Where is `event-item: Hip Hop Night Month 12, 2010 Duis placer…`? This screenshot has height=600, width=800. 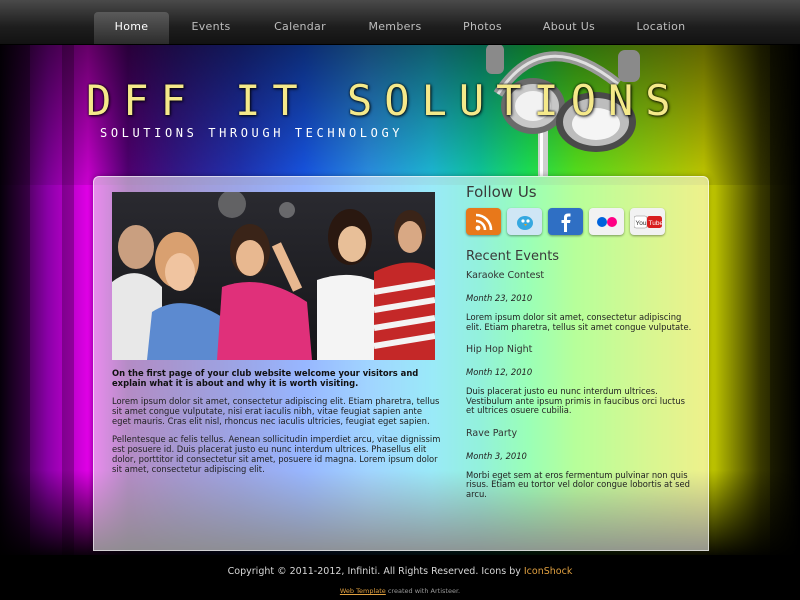
event-item: Hip Hop Night Month 12, 2010 Duis placer… is located at coordinates (581, 380).